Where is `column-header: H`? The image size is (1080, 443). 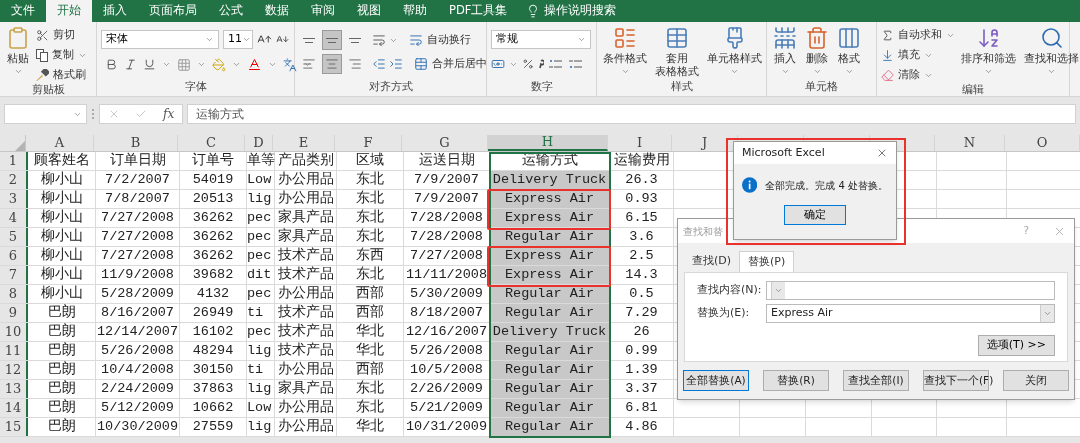 column-header: H is located at coordinates (548, 143).